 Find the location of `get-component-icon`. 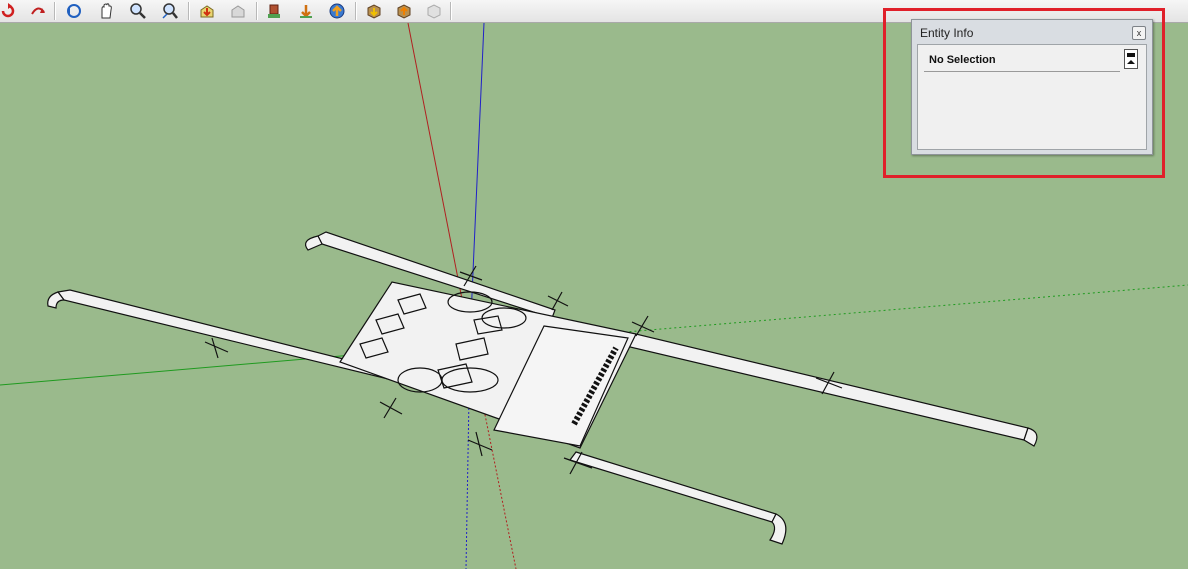

get-component-icon is located at coordinates (374, 10).